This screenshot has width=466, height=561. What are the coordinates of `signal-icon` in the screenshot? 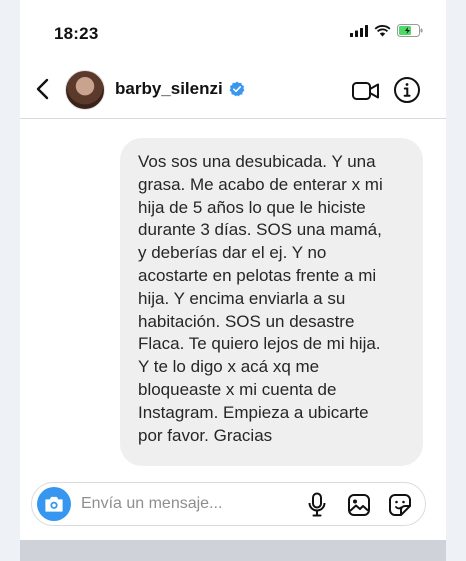 It's located at (359, 30).